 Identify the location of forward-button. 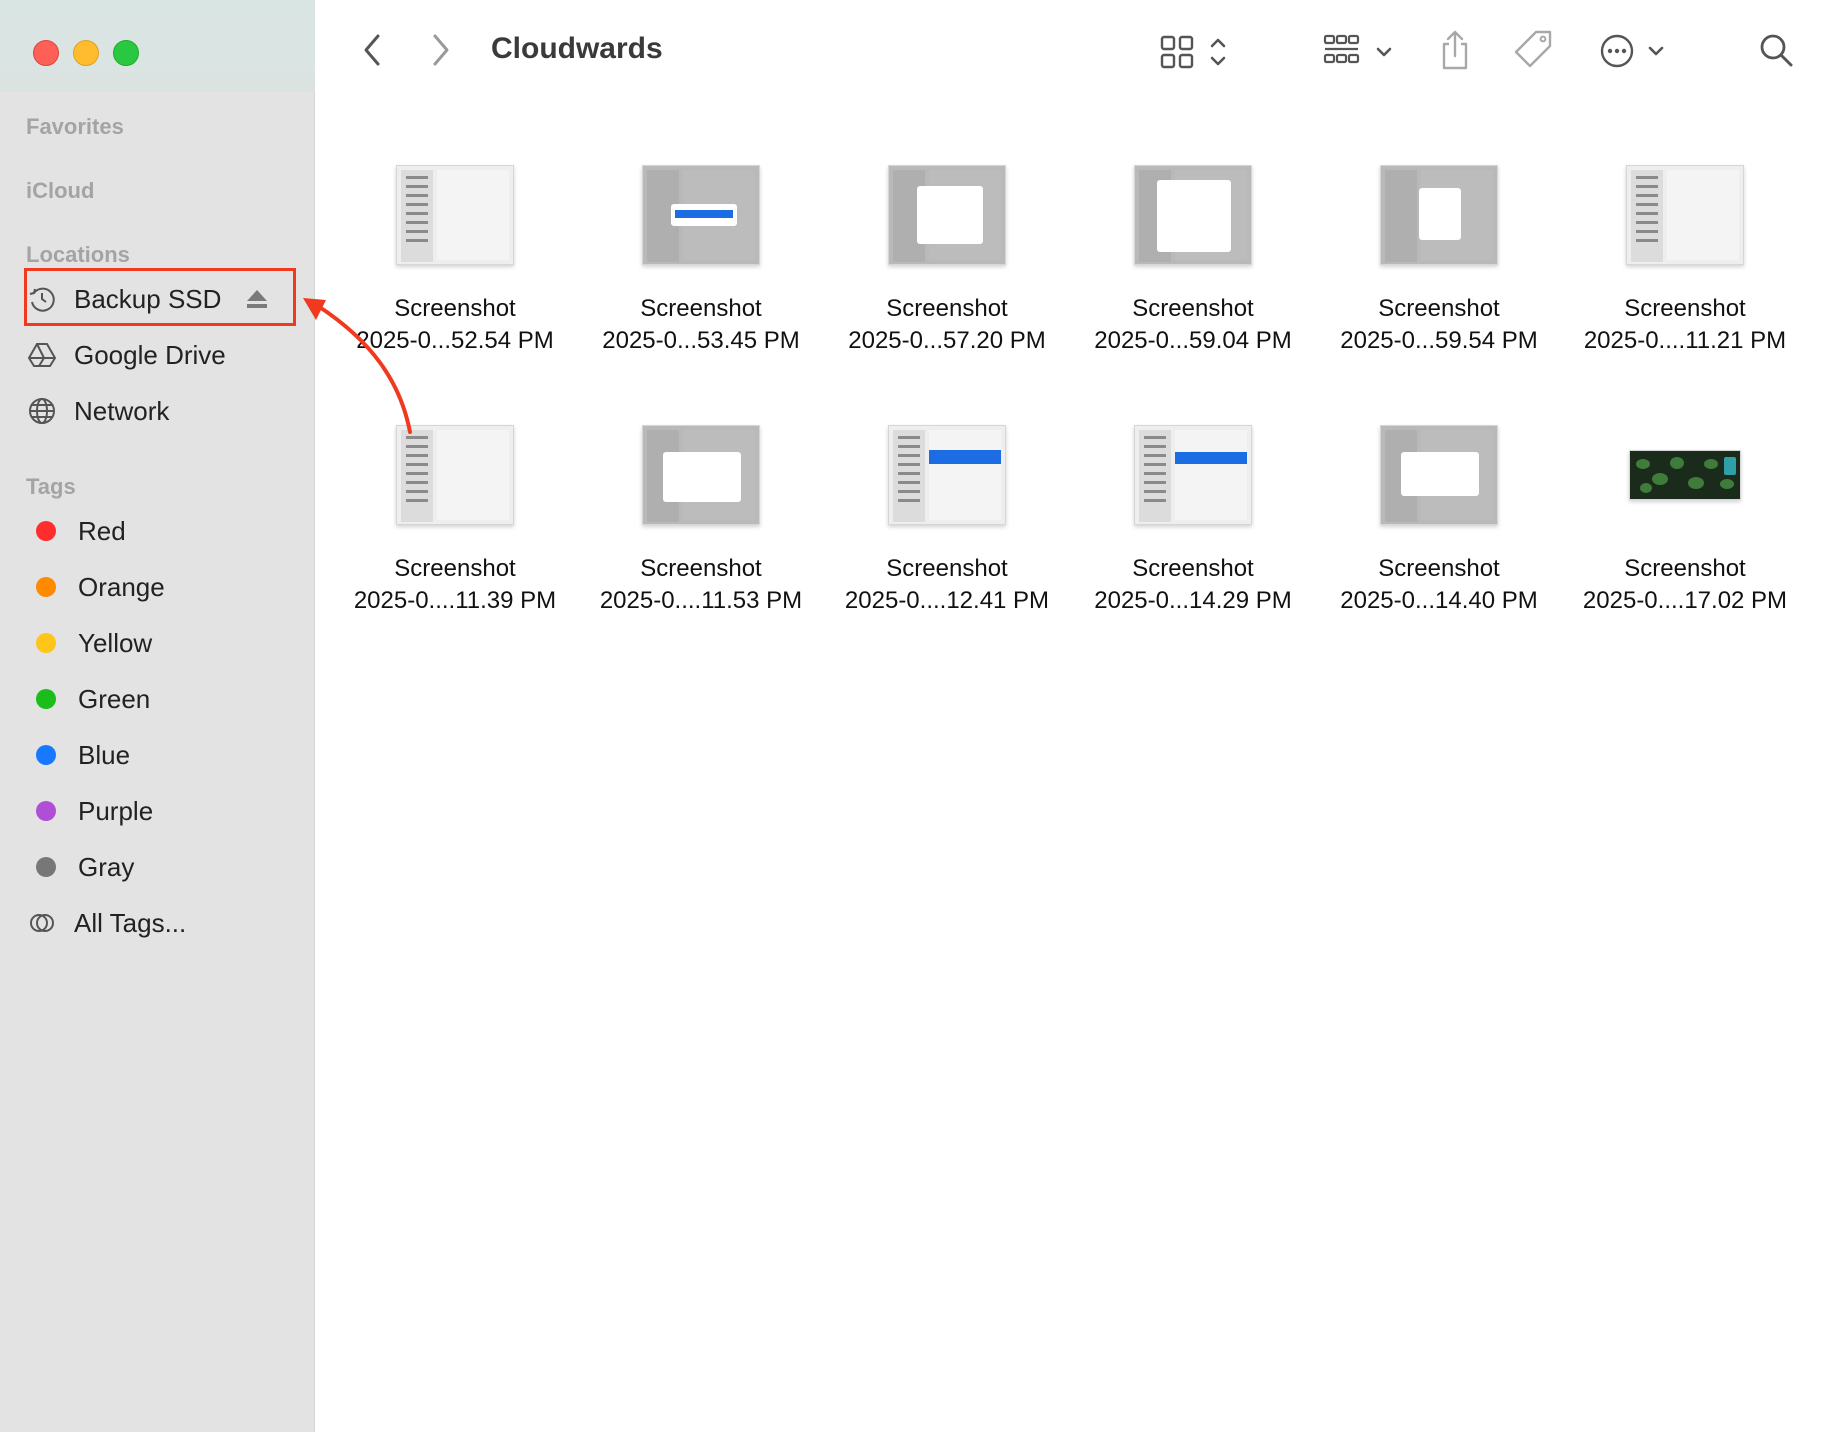
(441, 50).